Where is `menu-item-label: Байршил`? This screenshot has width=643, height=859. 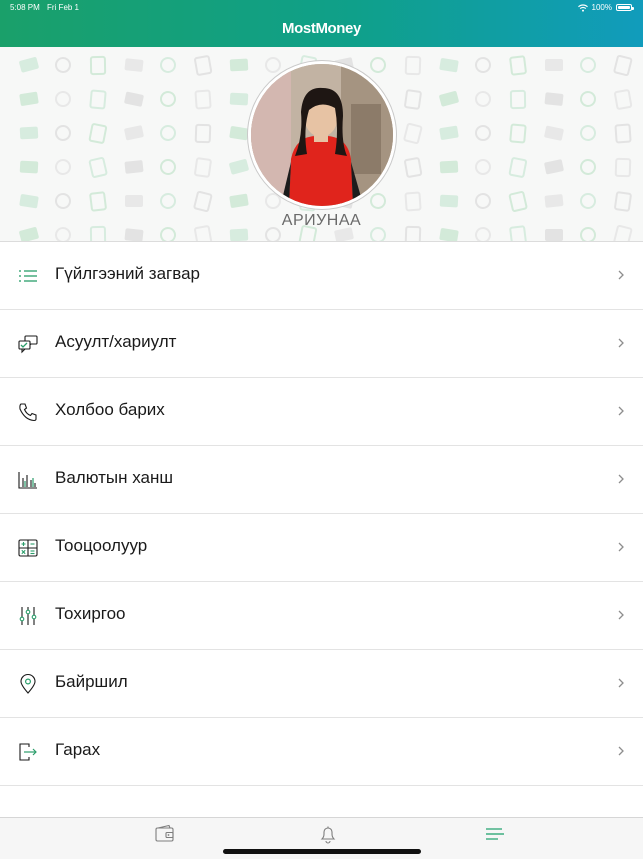 menu-item-label: Байршил is located at coordinates (91, 681).